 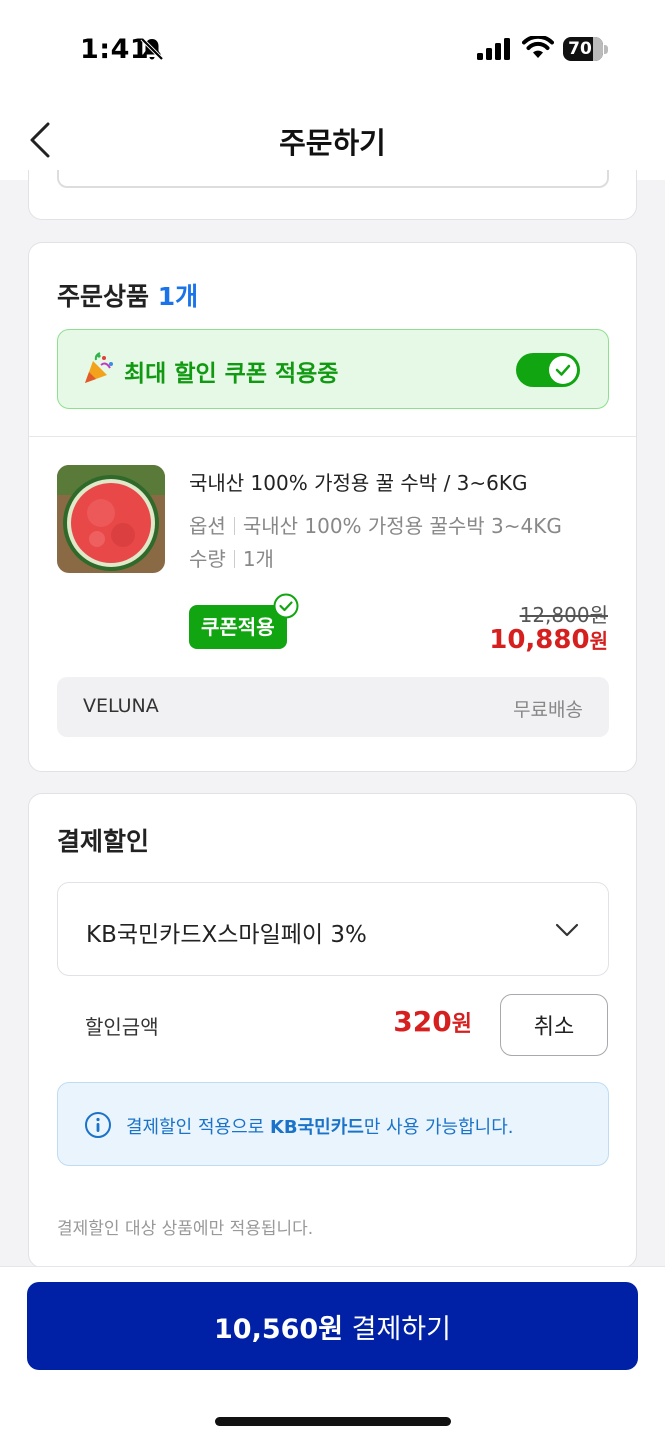 I want to click on option-value: 국내산 100% 가정용 꿀수박 3~4KG, so click(x=402, y=526).